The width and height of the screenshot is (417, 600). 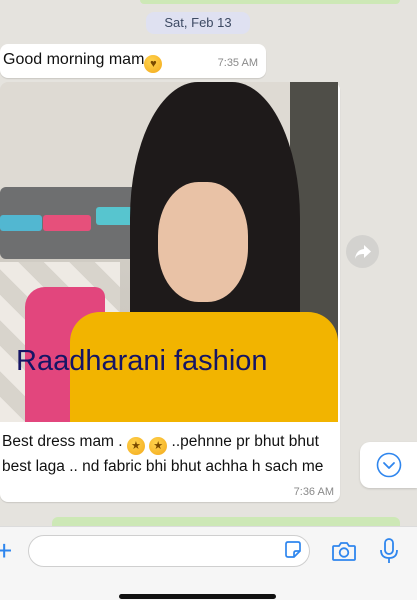 I want to click on photo-watermark: Raadharani fashion, so click(x=142, y=361).